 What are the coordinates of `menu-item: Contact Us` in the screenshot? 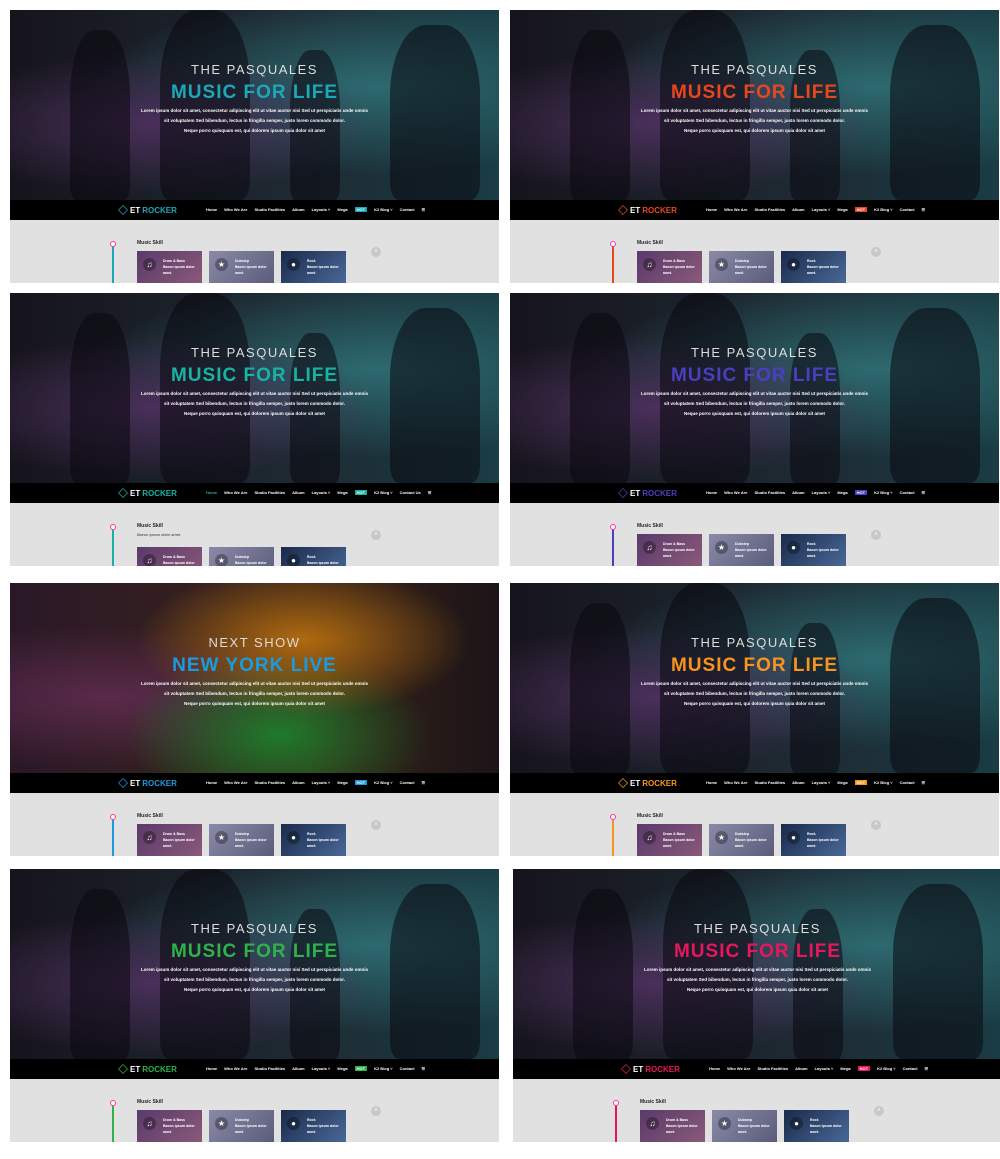 It's located at (410, 492).